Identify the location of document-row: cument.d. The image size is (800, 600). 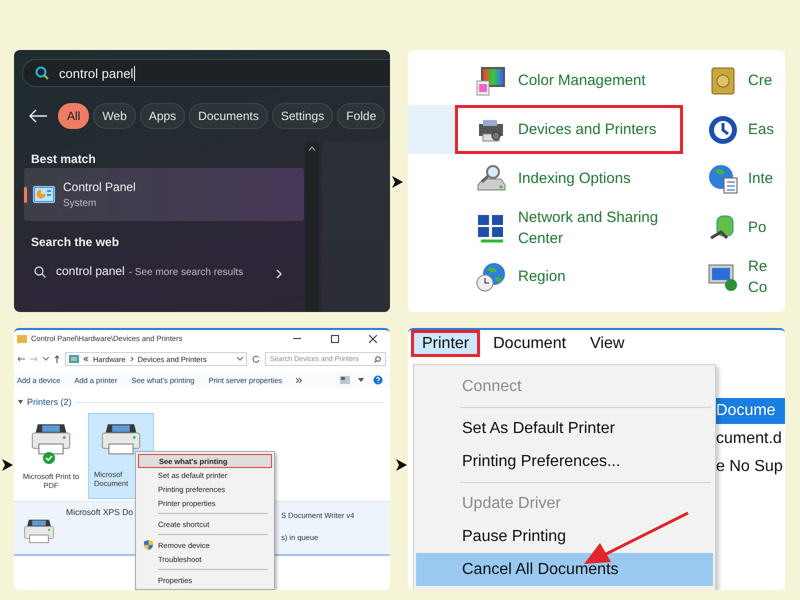
(749, 439).